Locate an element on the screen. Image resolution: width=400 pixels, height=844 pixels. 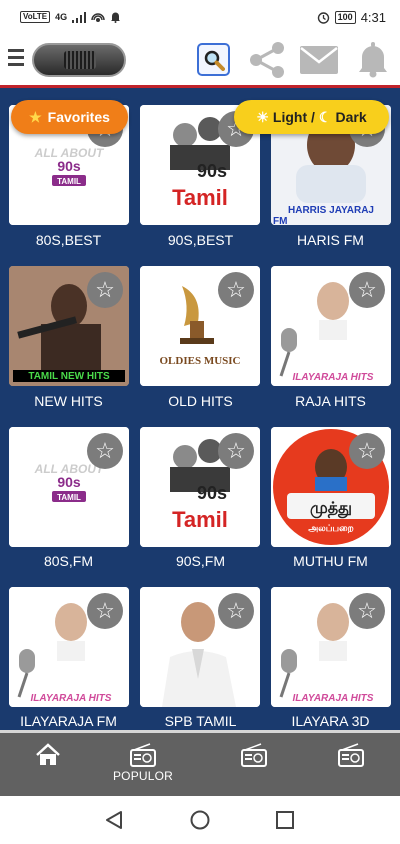
signal-icon is located at coordinates (79, 17).